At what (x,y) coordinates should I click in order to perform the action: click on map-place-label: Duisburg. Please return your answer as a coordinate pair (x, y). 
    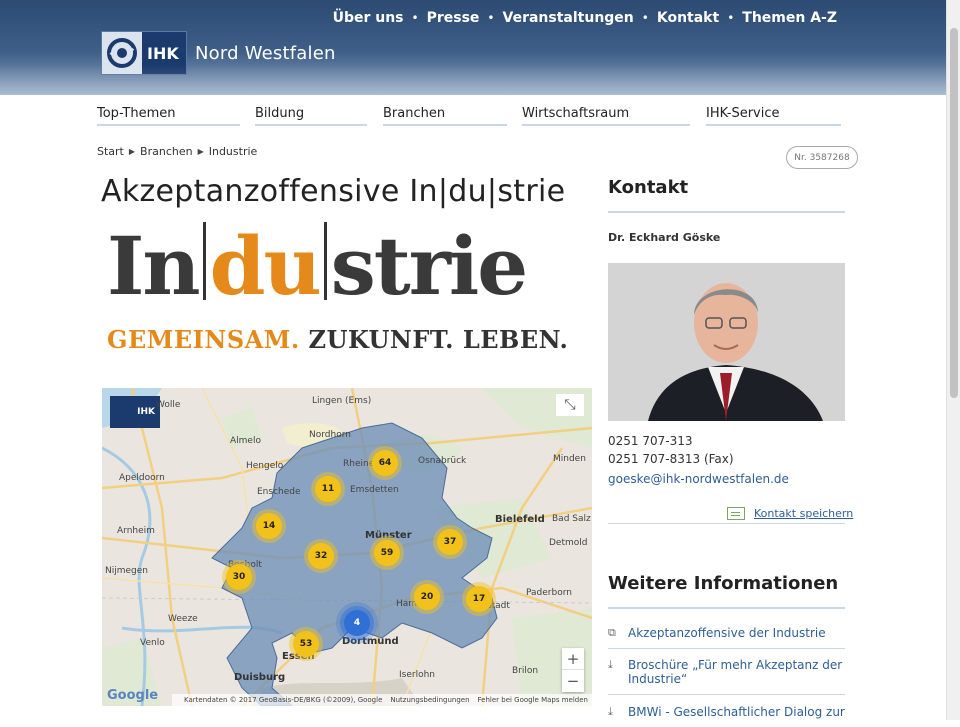
    Looking at the image, I should click on (260, 677).